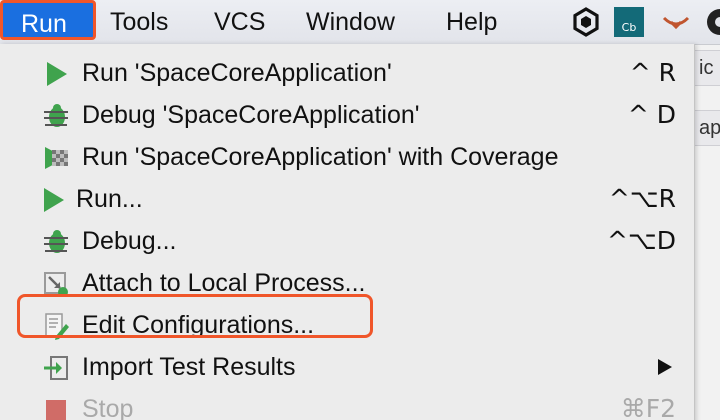 The height and width of the screenshot is (420, 720). Describe the element at coordinates (251, 115) in the screenshot. I see `menu-item-label: Debug 'SpaceCoreApplication'` at that location.